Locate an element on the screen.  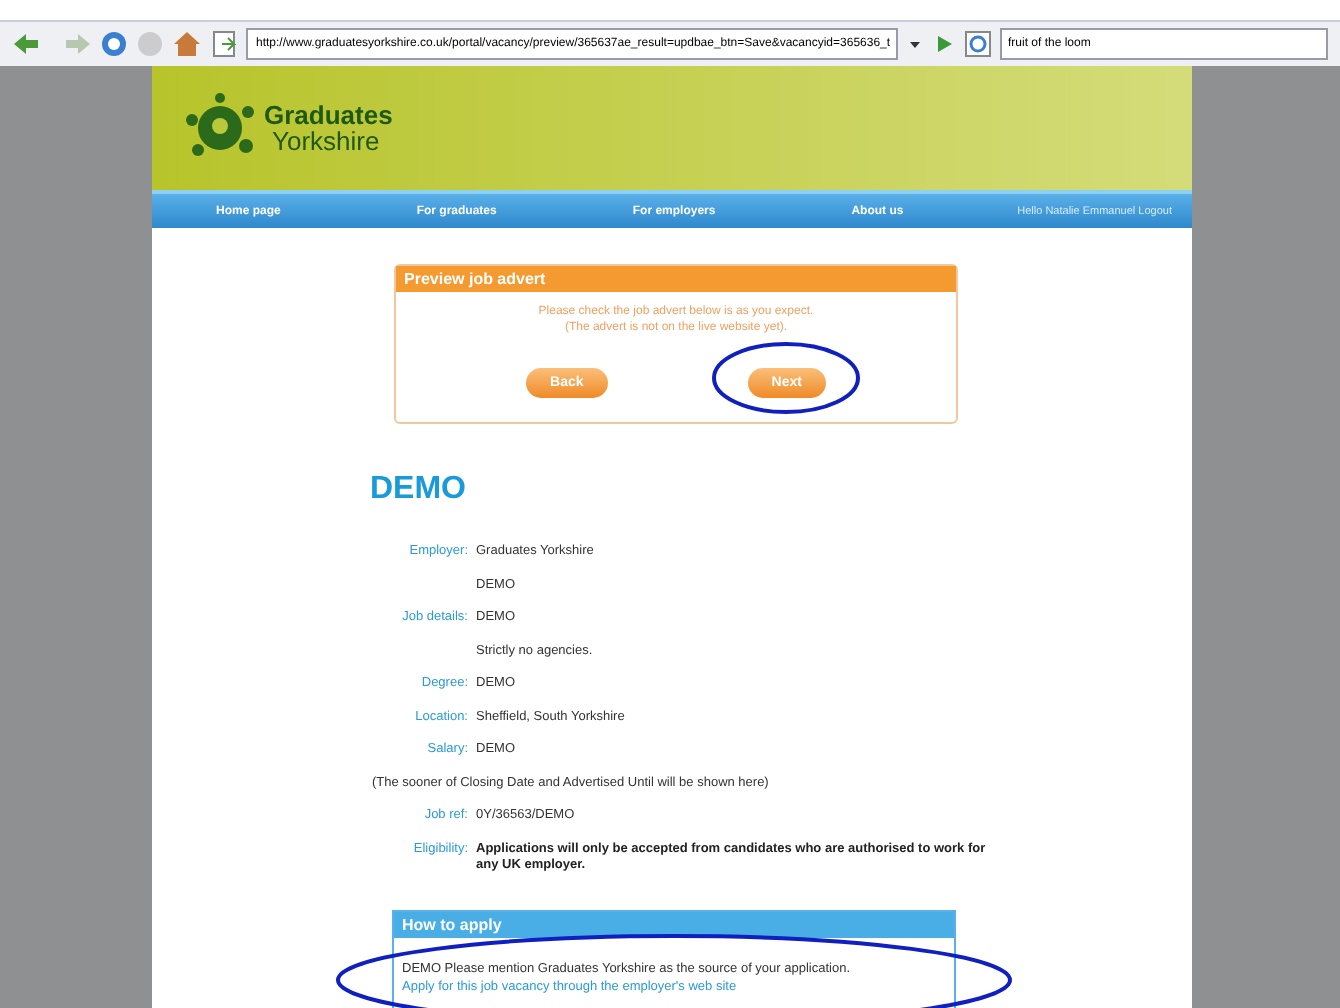
panel-title: Preview job advert is located at coordinates (676, 279).